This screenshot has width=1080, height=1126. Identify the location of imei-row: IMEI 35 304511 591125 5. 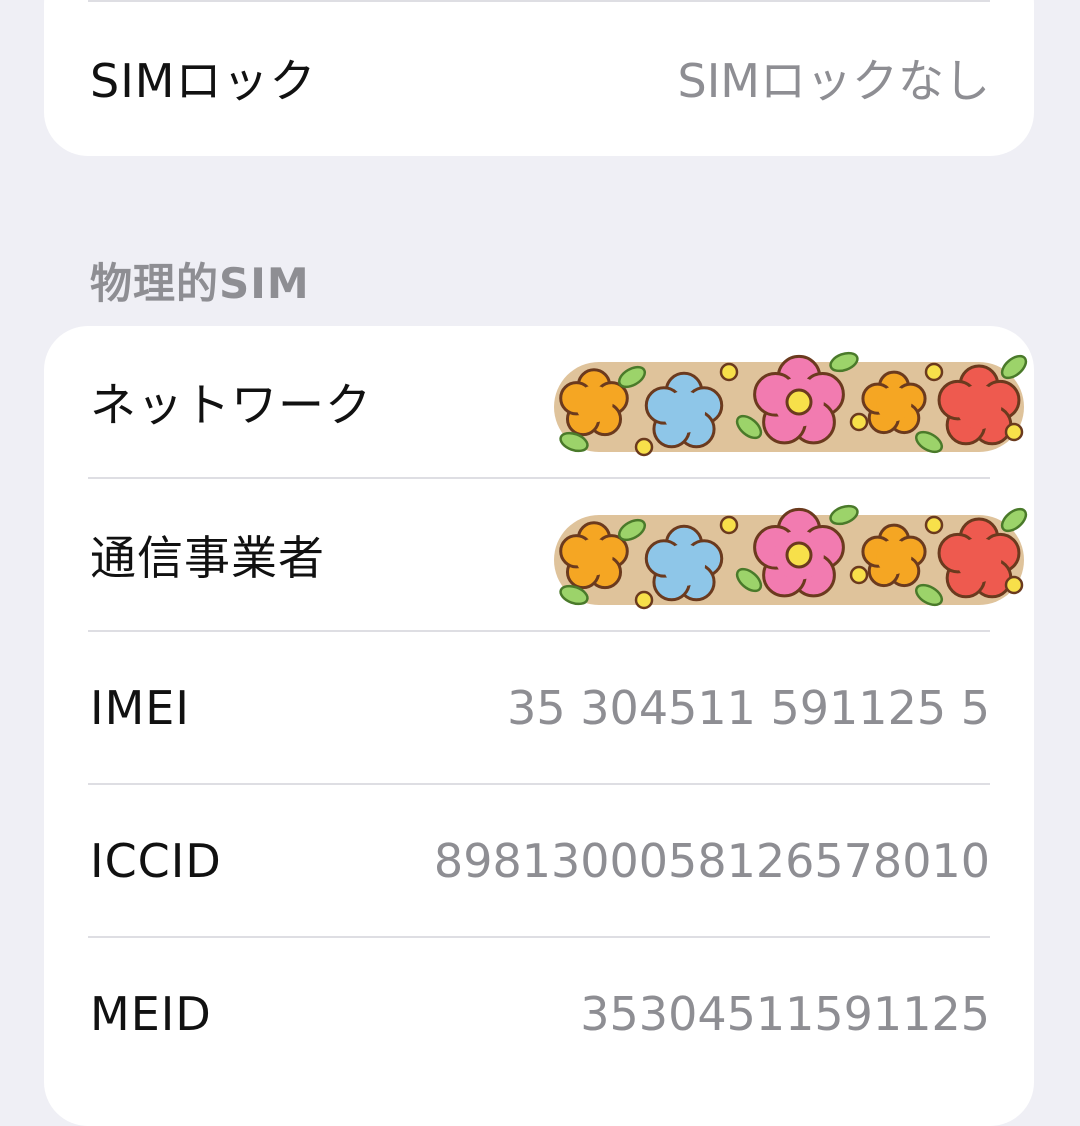
(539, 708).